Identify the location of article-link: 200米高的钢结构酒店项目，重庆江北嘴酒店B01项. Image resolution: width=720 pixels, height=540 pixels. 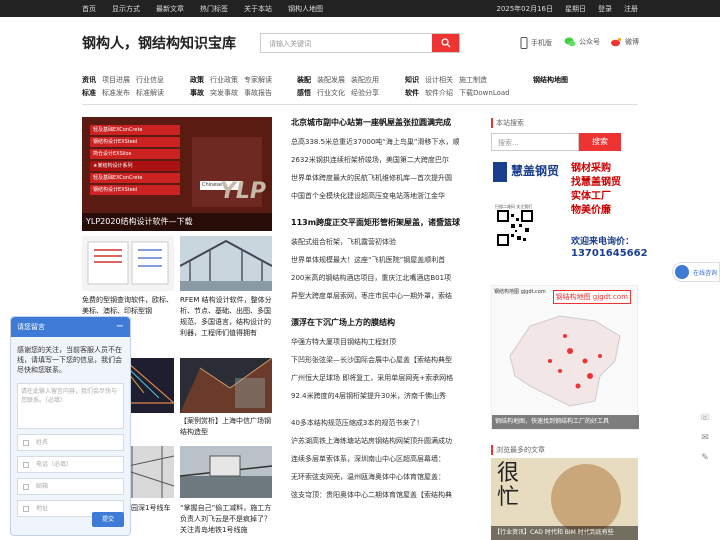
(383, 278).